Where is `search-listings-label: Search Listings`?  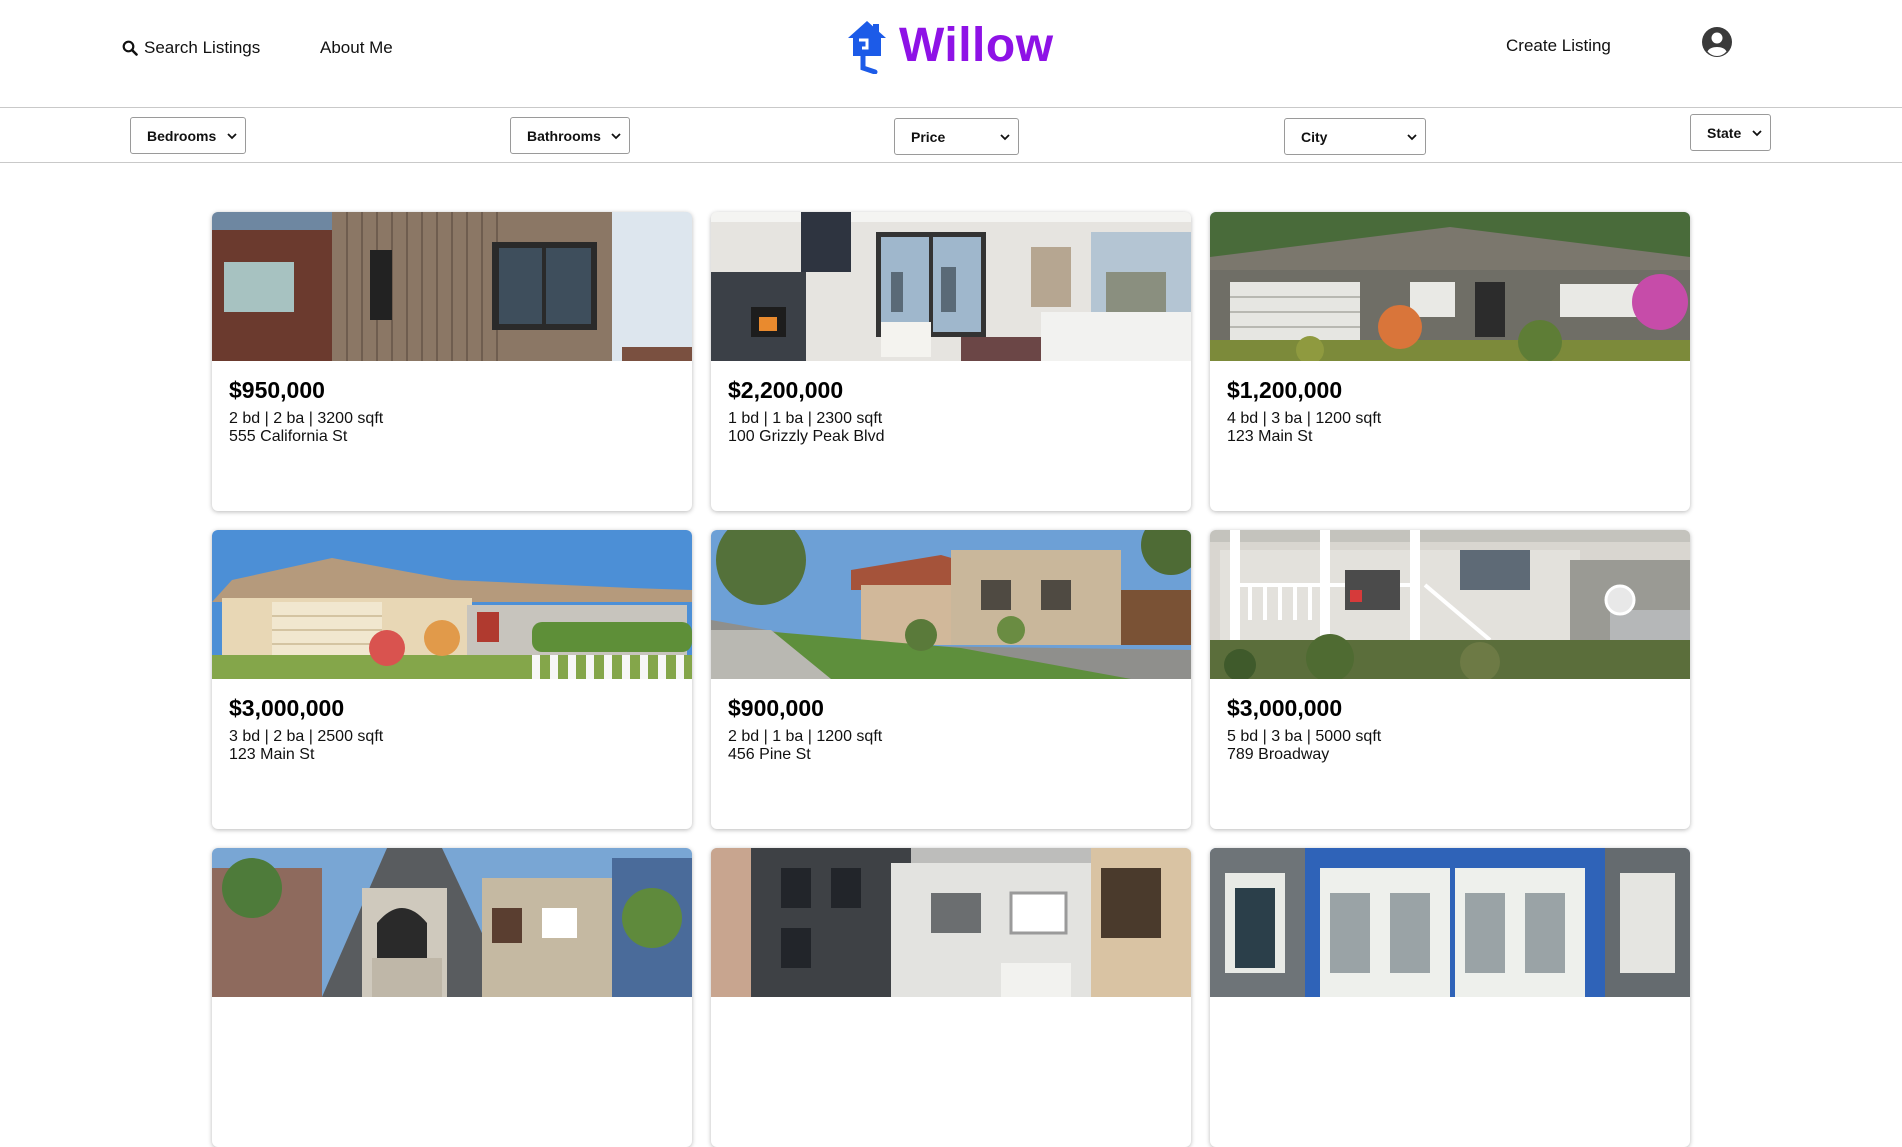 search-listings-label: Search Listings is located at coordinates (202, 47).